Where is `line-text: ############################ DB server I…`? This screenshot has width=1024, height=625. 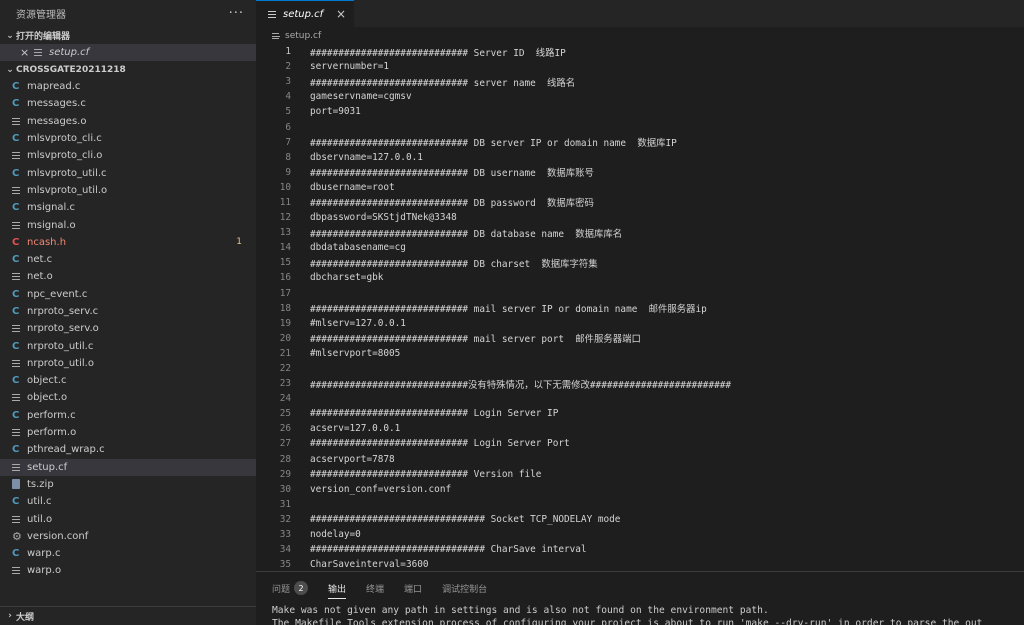
line-text: ############################ DB server I… is located at coordinates (484, 142).